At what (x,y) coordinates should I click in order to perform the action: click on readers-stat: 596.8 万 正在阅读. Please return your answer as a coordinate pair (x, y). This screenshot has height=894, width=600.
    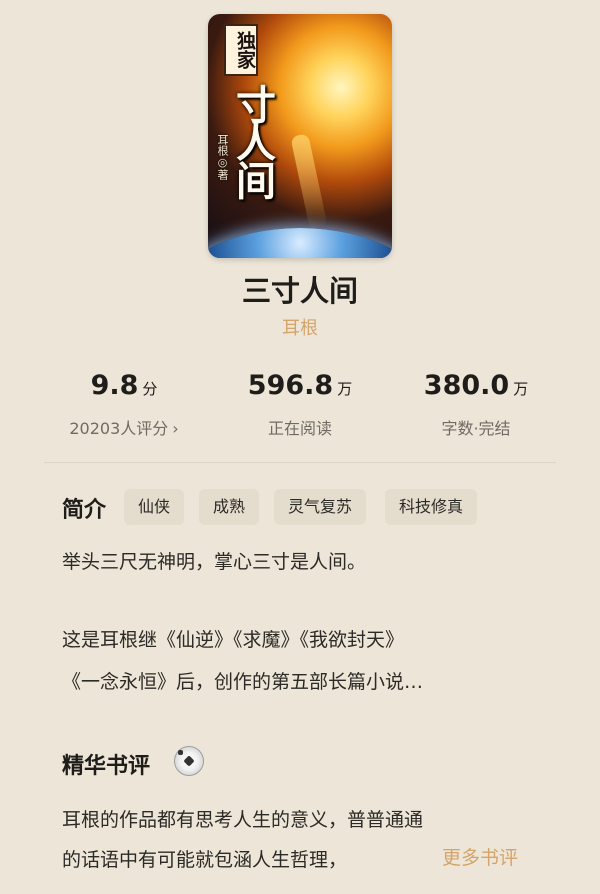
    Looking at the image, I should click on (300, 404).